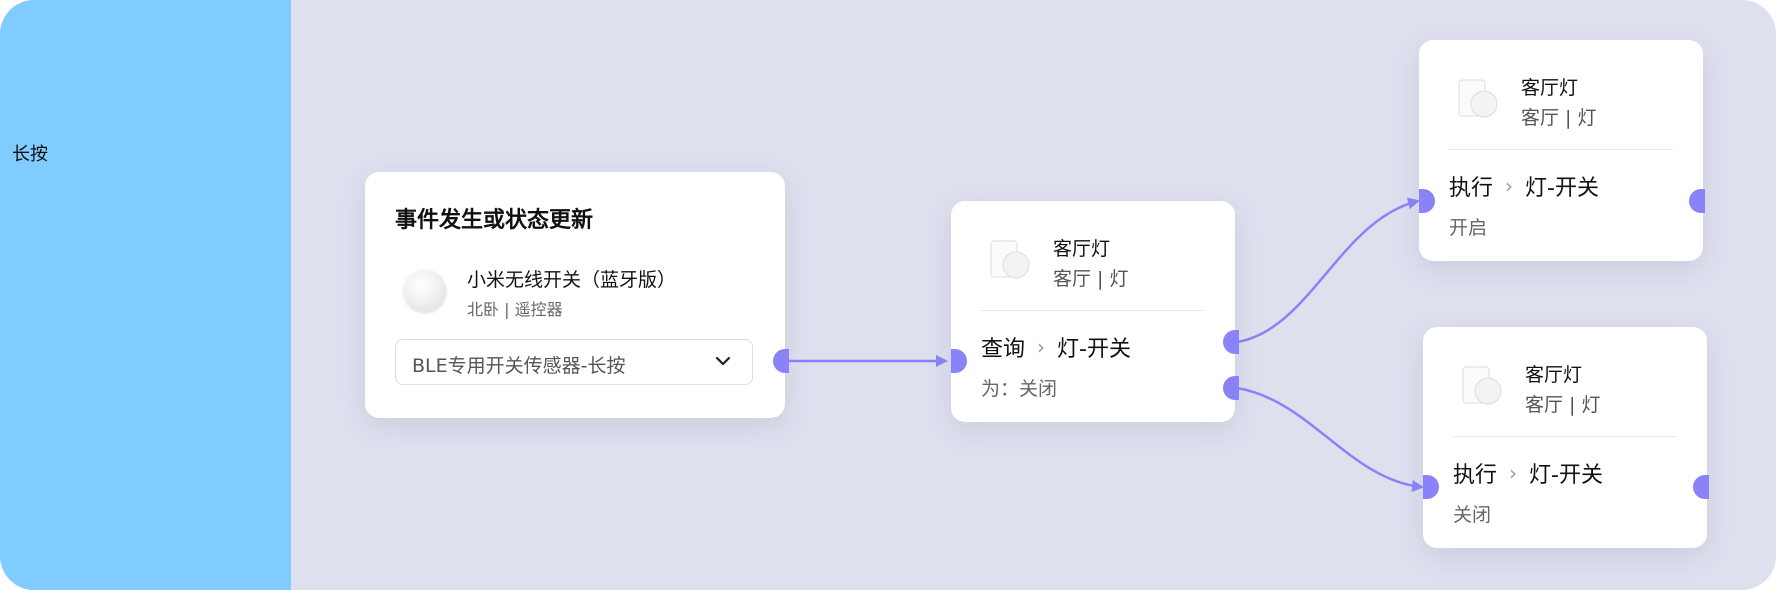 This screenshot has height=590, width=1776. What do you see at coordinates (1475, 475) in the screenshot?
I see `action-off-verb: 执行` at bounding box center [1475, 475].